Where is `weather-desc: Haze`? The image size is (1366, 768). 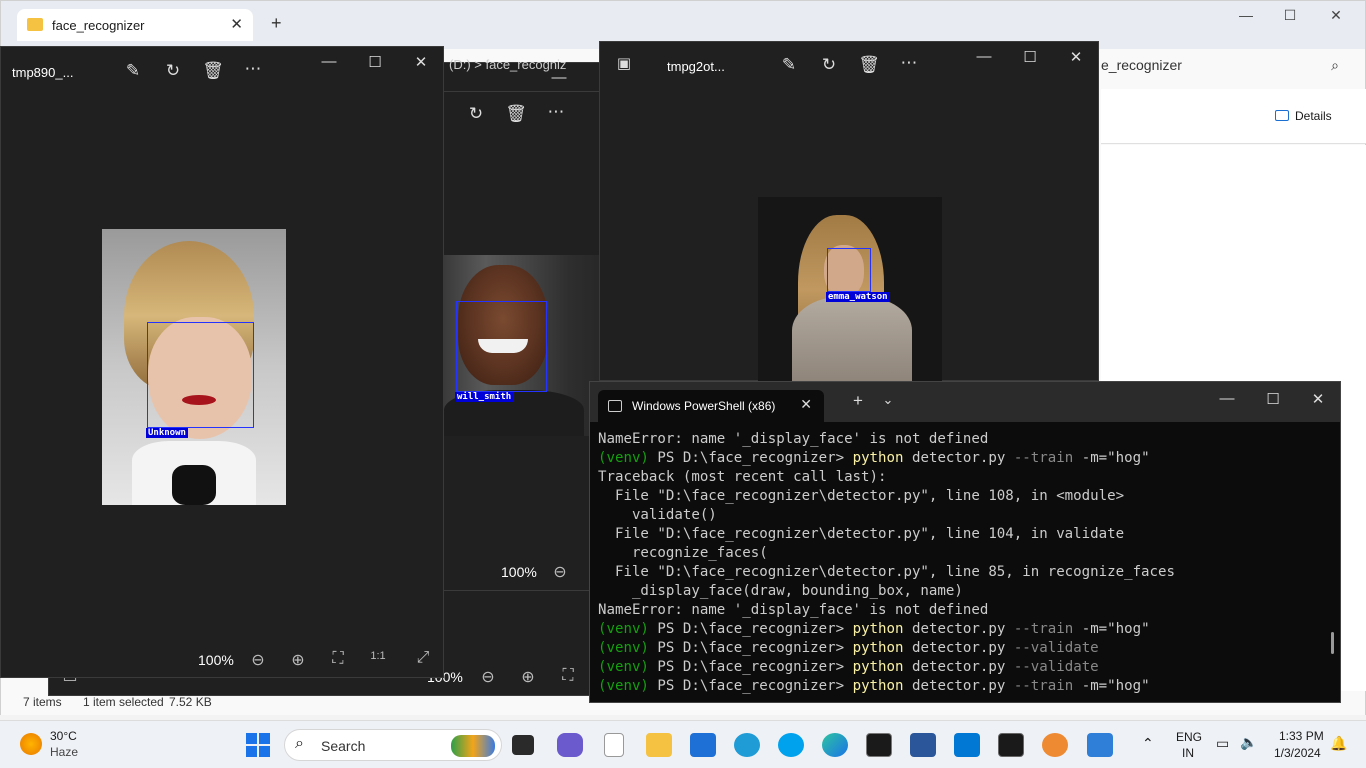 weather-desc: Haze is located at coordinates (64, 752).